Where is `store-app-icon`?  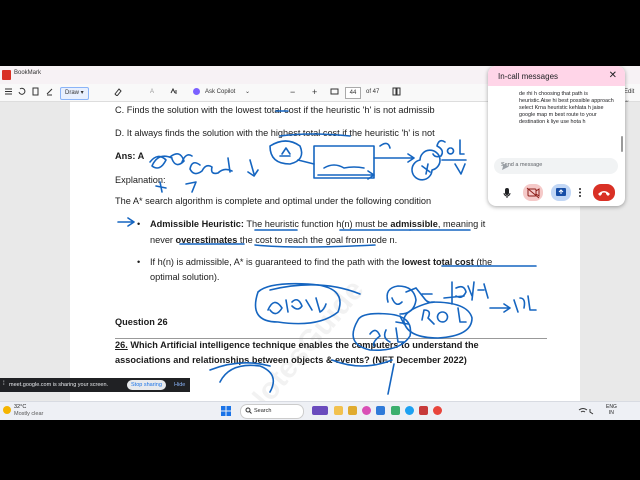
store-app-icon is located at coordinates (380, 410).